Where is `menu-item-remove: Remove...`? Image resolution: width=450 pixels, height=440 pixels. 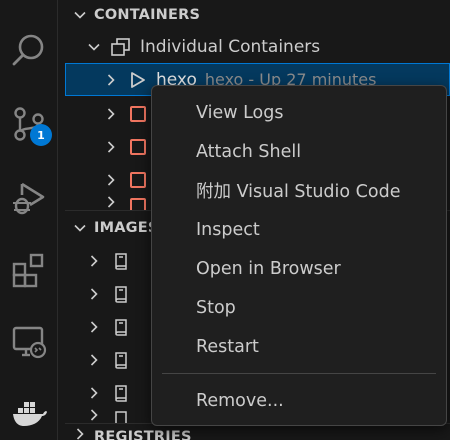 menu-item-remove: Remove... is located at coordinates (299, 400).